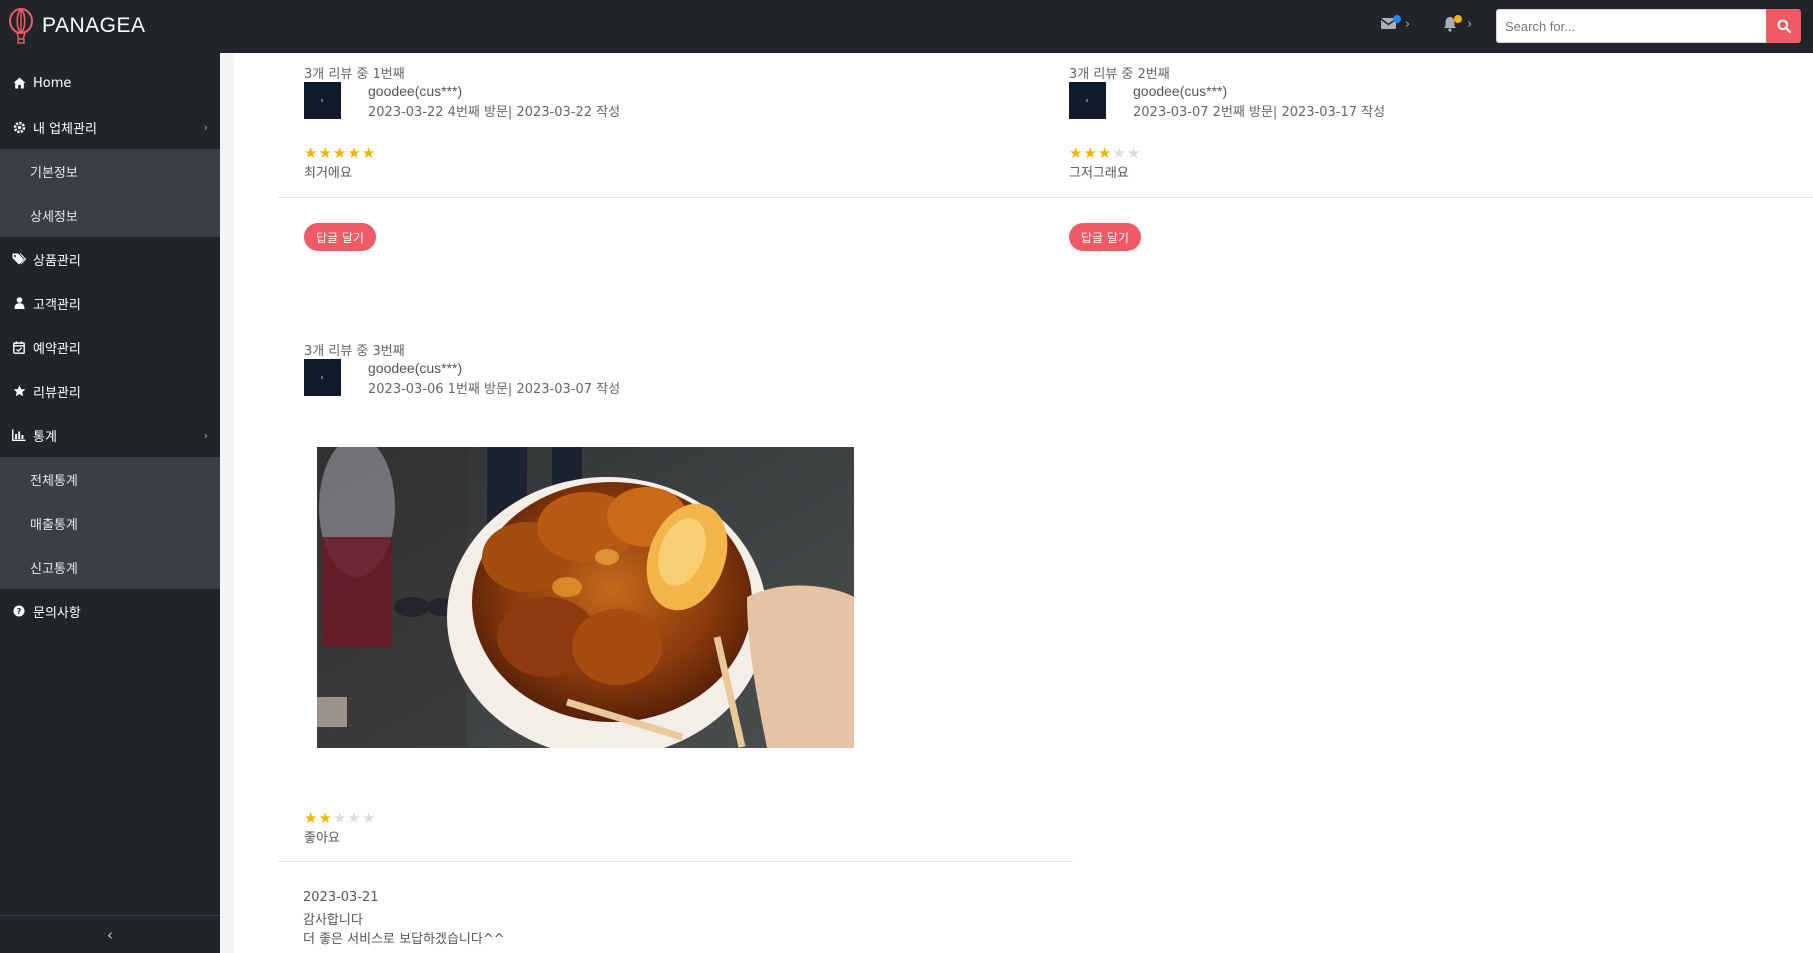  Describe the element at coordinates (110, 215) in the screenshot. I see `sidebar-item-detail-info: 상세정보` at that location.